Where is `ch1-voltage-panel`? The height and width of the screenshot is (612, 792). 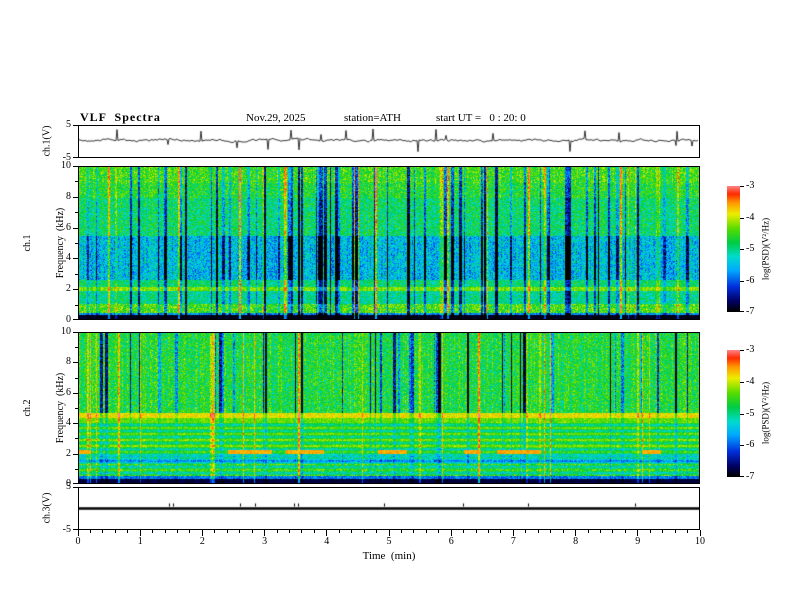 ch1-voltage-panel is located at coordinates (389, 141).